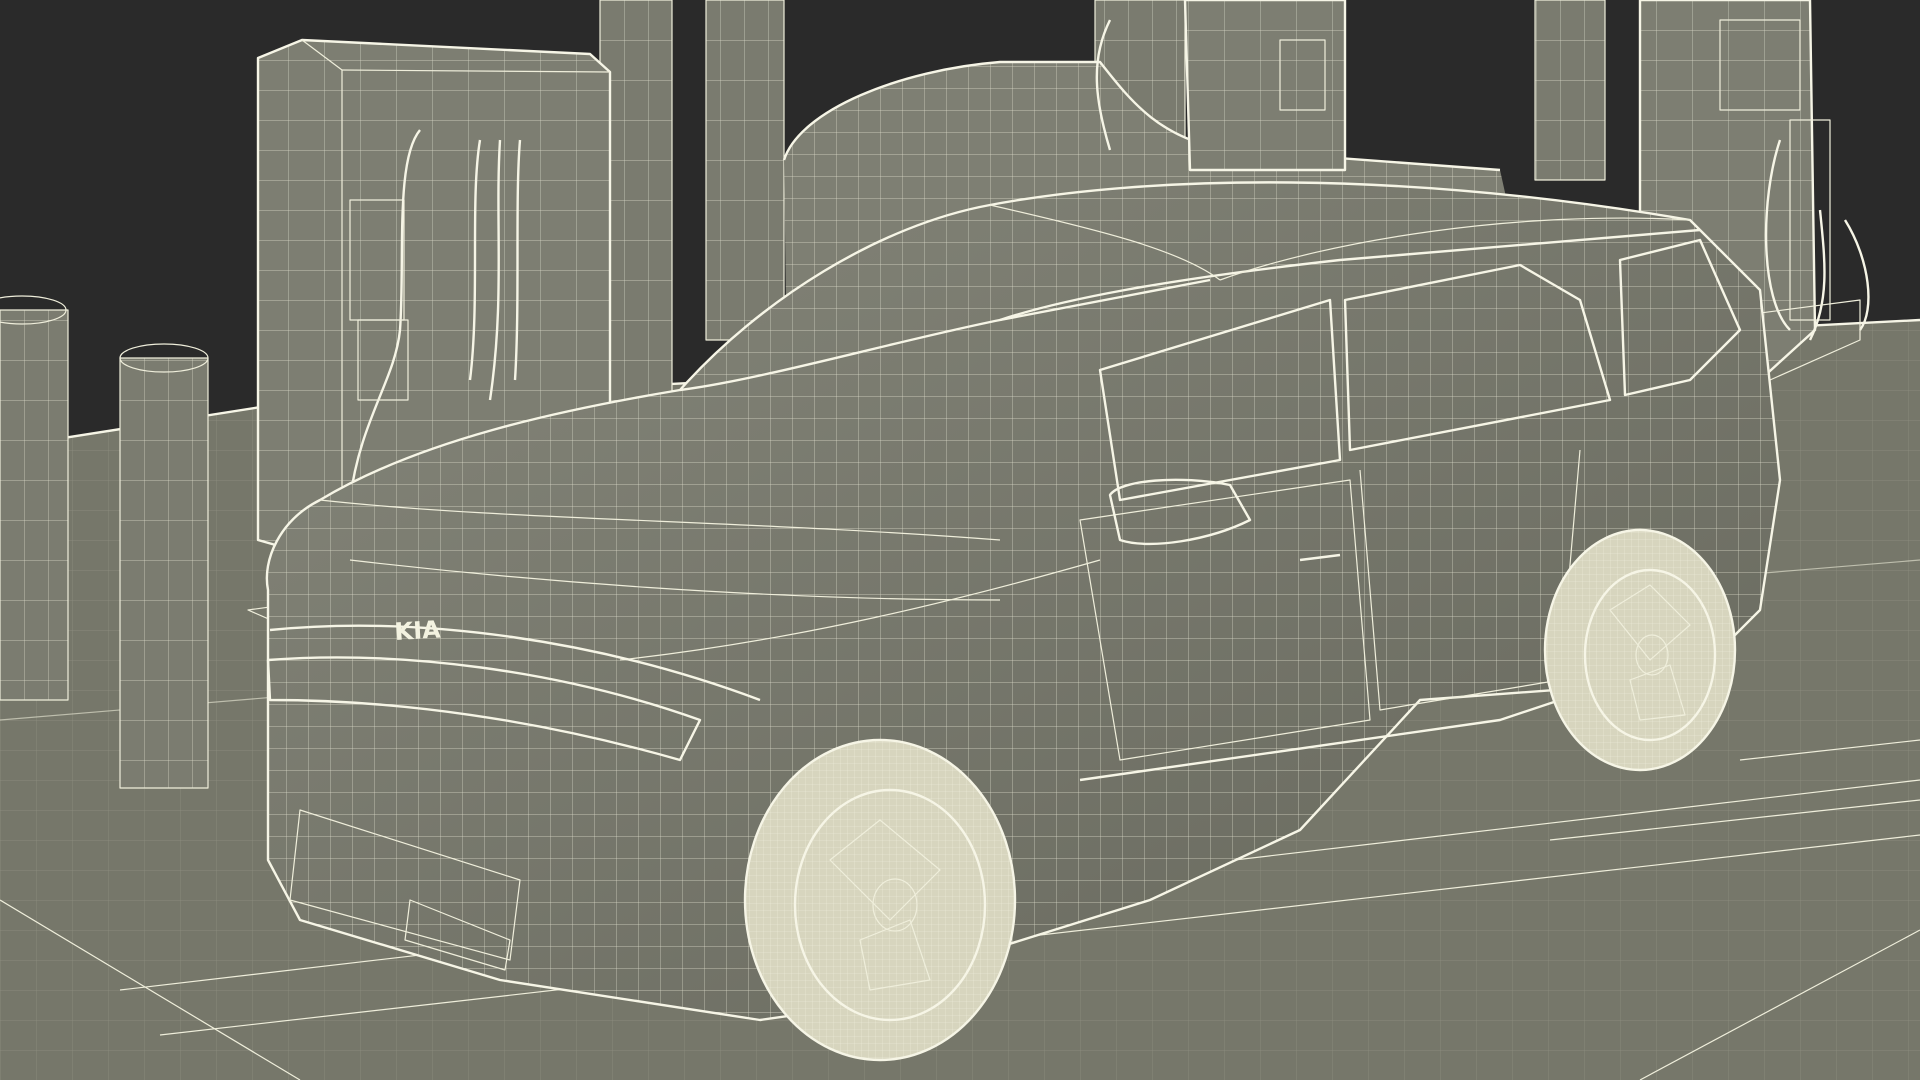  What do you see at coordinates (164, 566) in the screenshot?
I see `bollard-center` at bounding box center [164, 566].